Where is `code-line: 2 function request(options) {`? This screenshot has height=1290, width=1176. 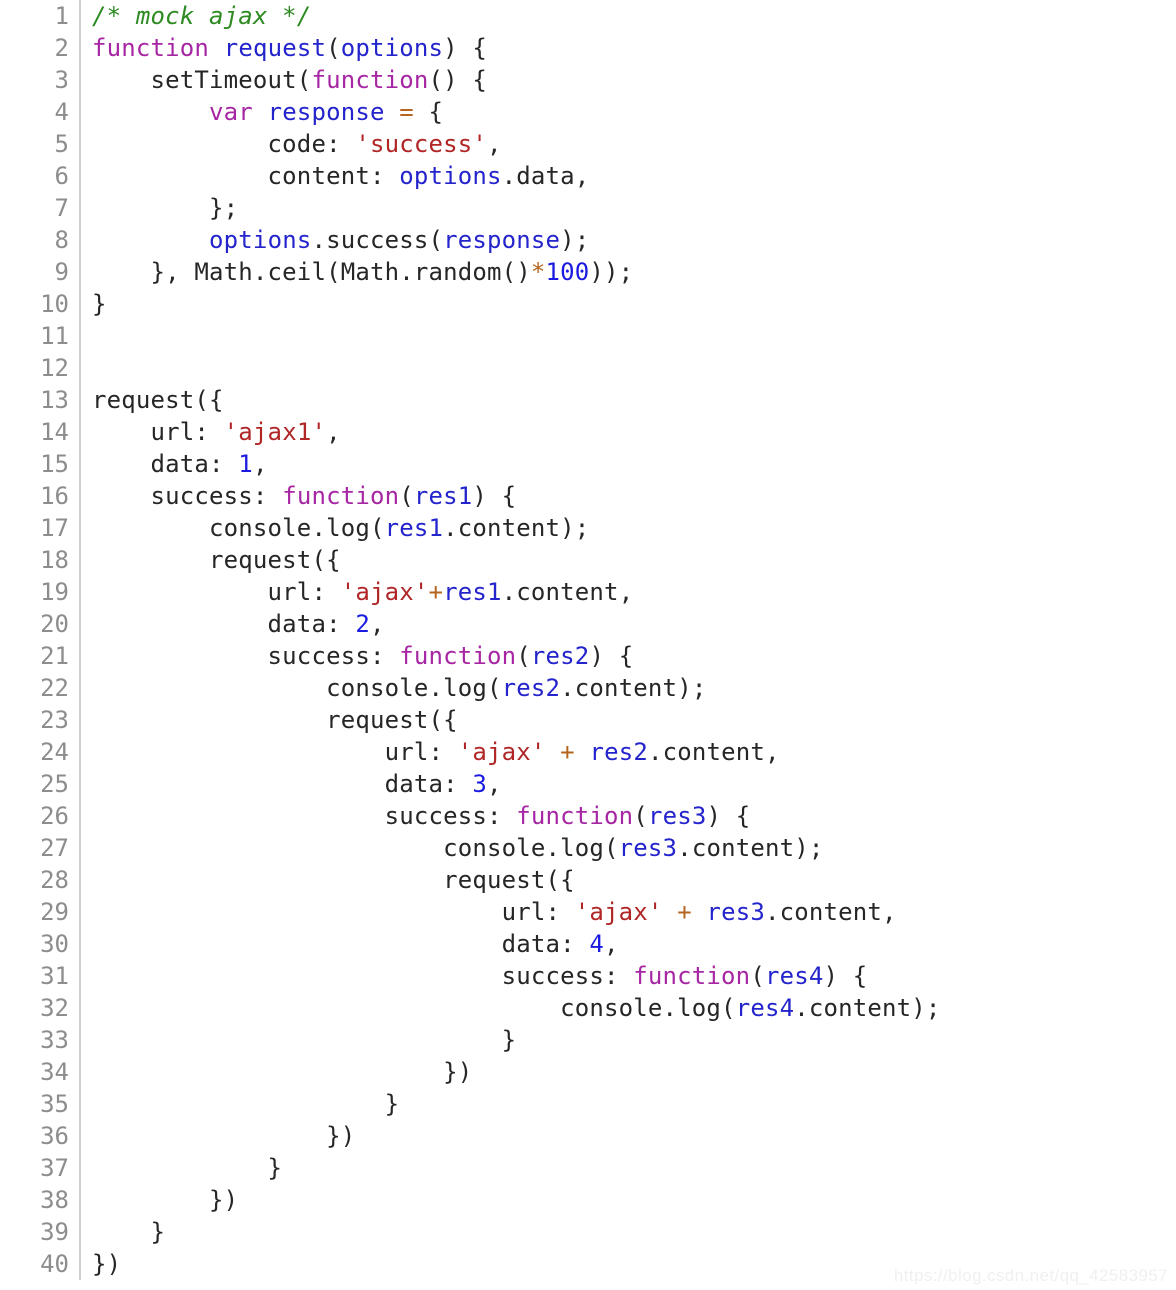 code-line: 2 function request(options) { is located at coordinates (588, 48).